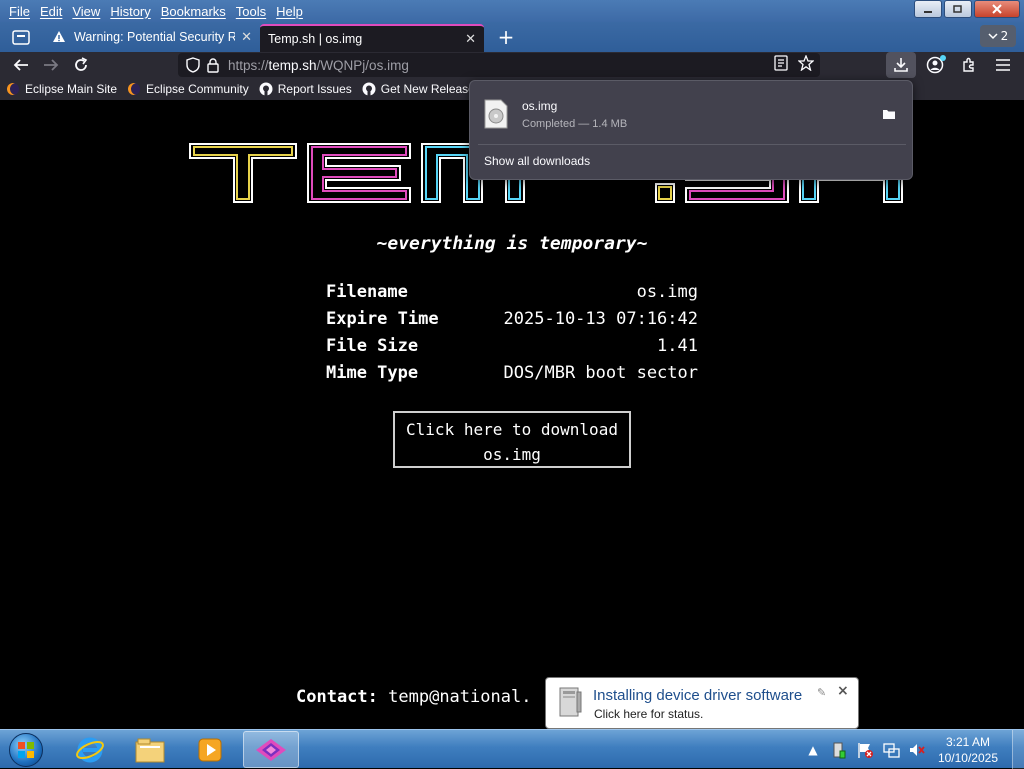 This screenshot has height=769, width=1024. I want to click on bookmark-label: Eclipse Main Site, so click(71, 89).